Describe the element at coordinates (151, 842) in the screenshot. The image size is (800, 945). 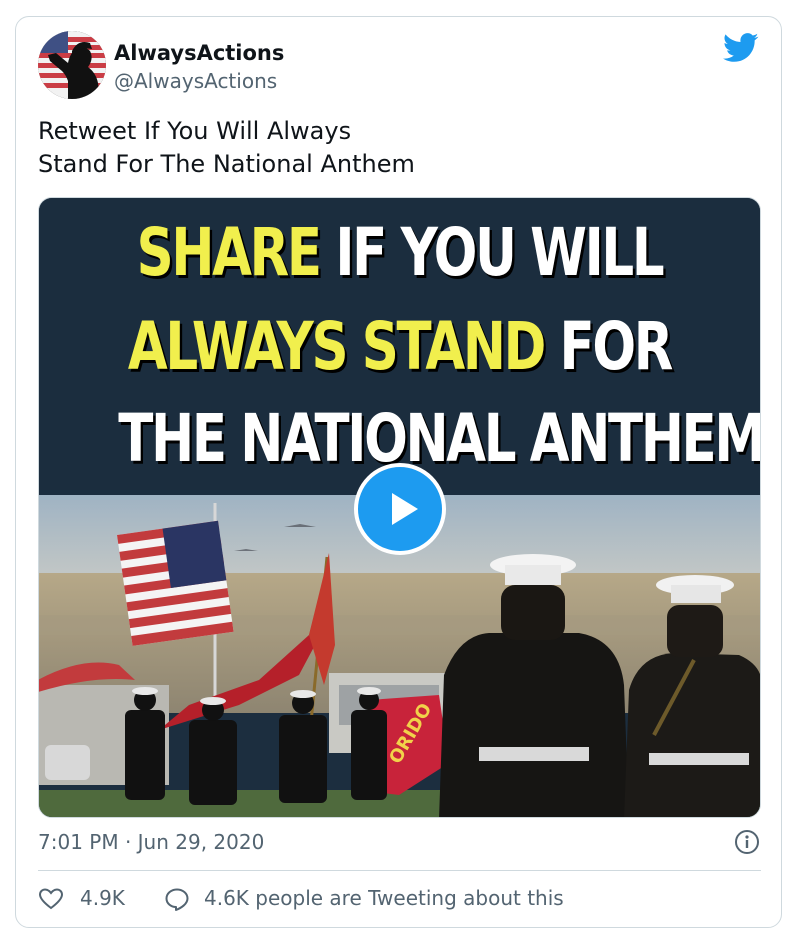
I see `tweet-timestamp: 7:01 PM · Jun 29, 2020` at that location.